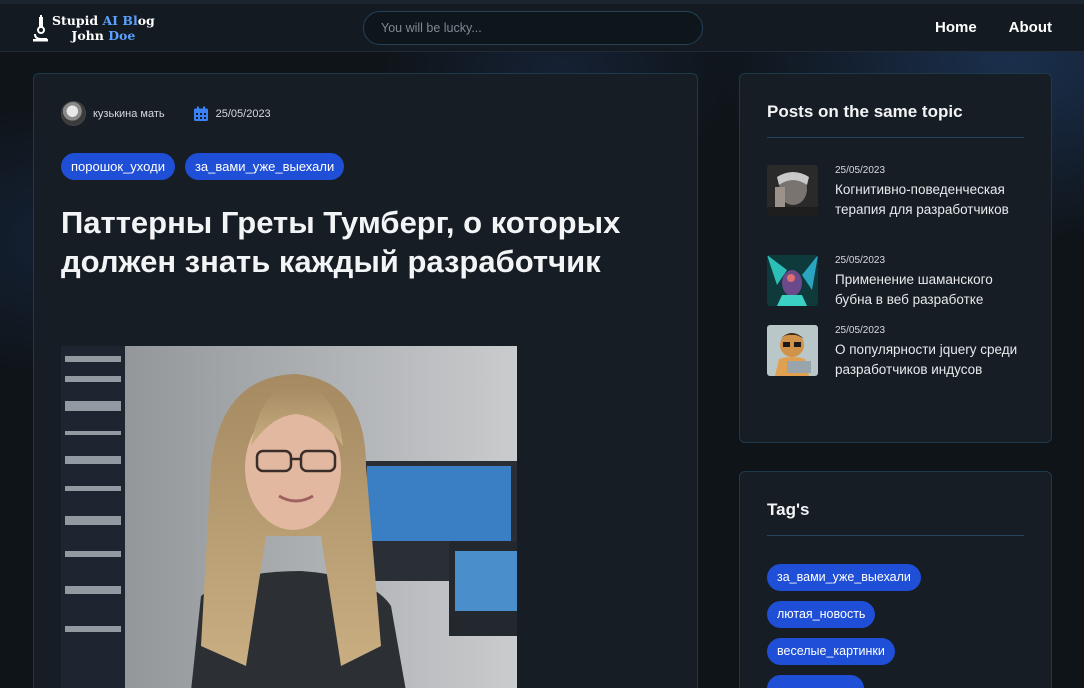  Describe the element at coordinates (993, 27) in the screenshot. I see `main-nav: Home About` at that location.